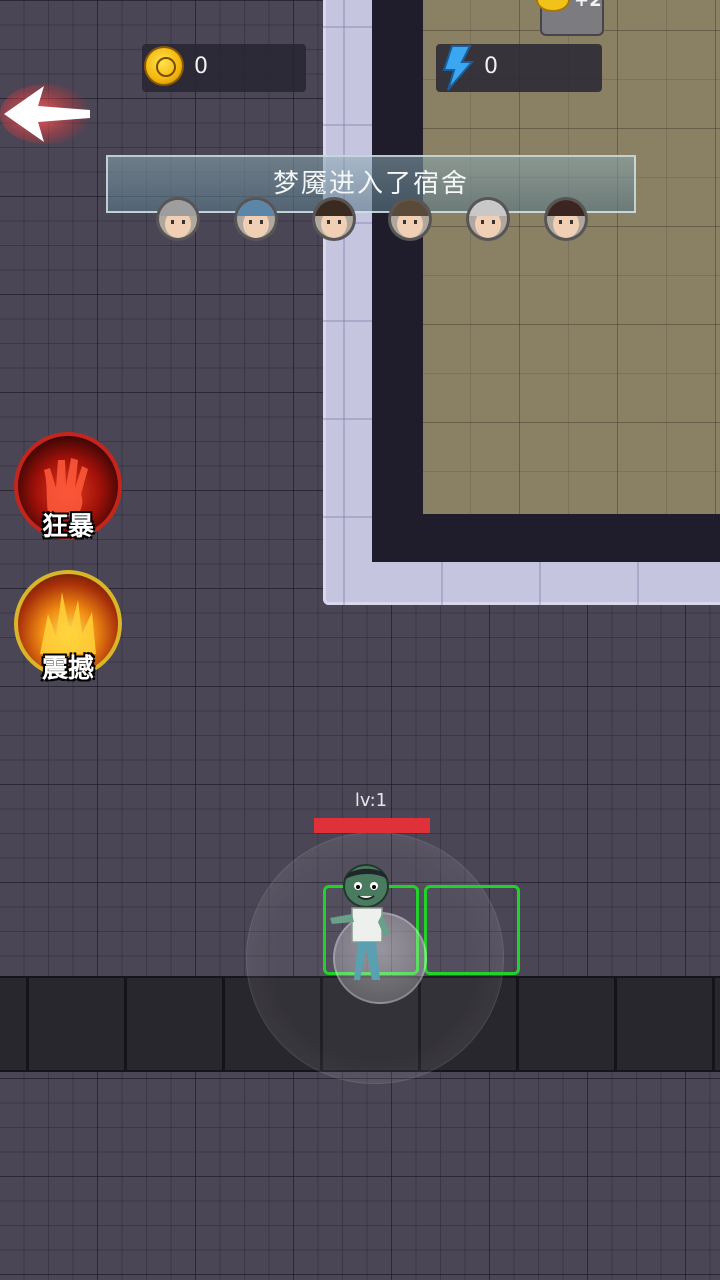 Image resolution: width=720 pixels, height=1280 pixels. Describe the element at coordinates (410, 219) in the screenshot. I see `glasses-man-2-avatar` at that location.